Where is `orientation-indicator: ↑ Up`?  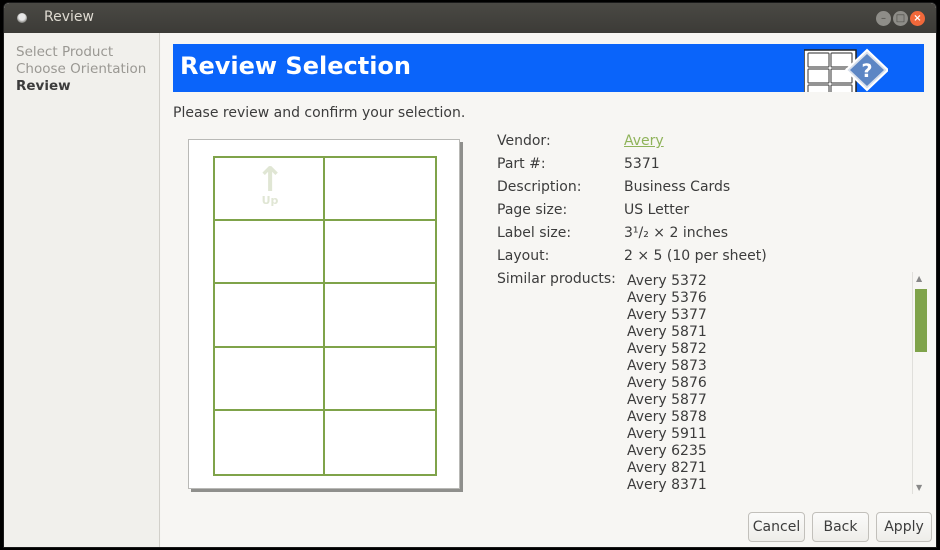 orientation-indicator: ↑ Up is located at coordinates (270, 184).